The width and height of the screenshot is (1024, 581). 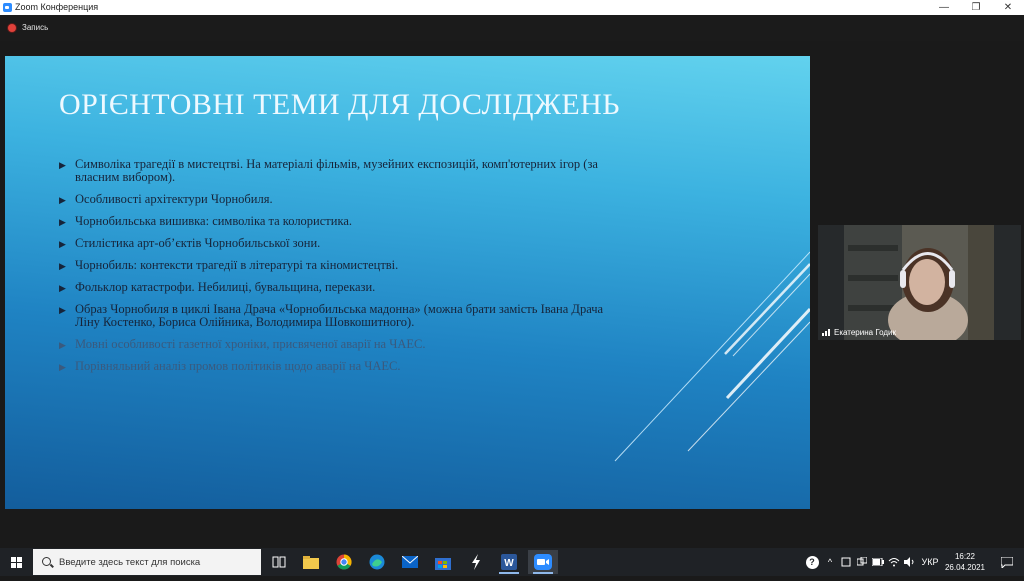 I want to click on zoom-button, so click(x=543, y=562).